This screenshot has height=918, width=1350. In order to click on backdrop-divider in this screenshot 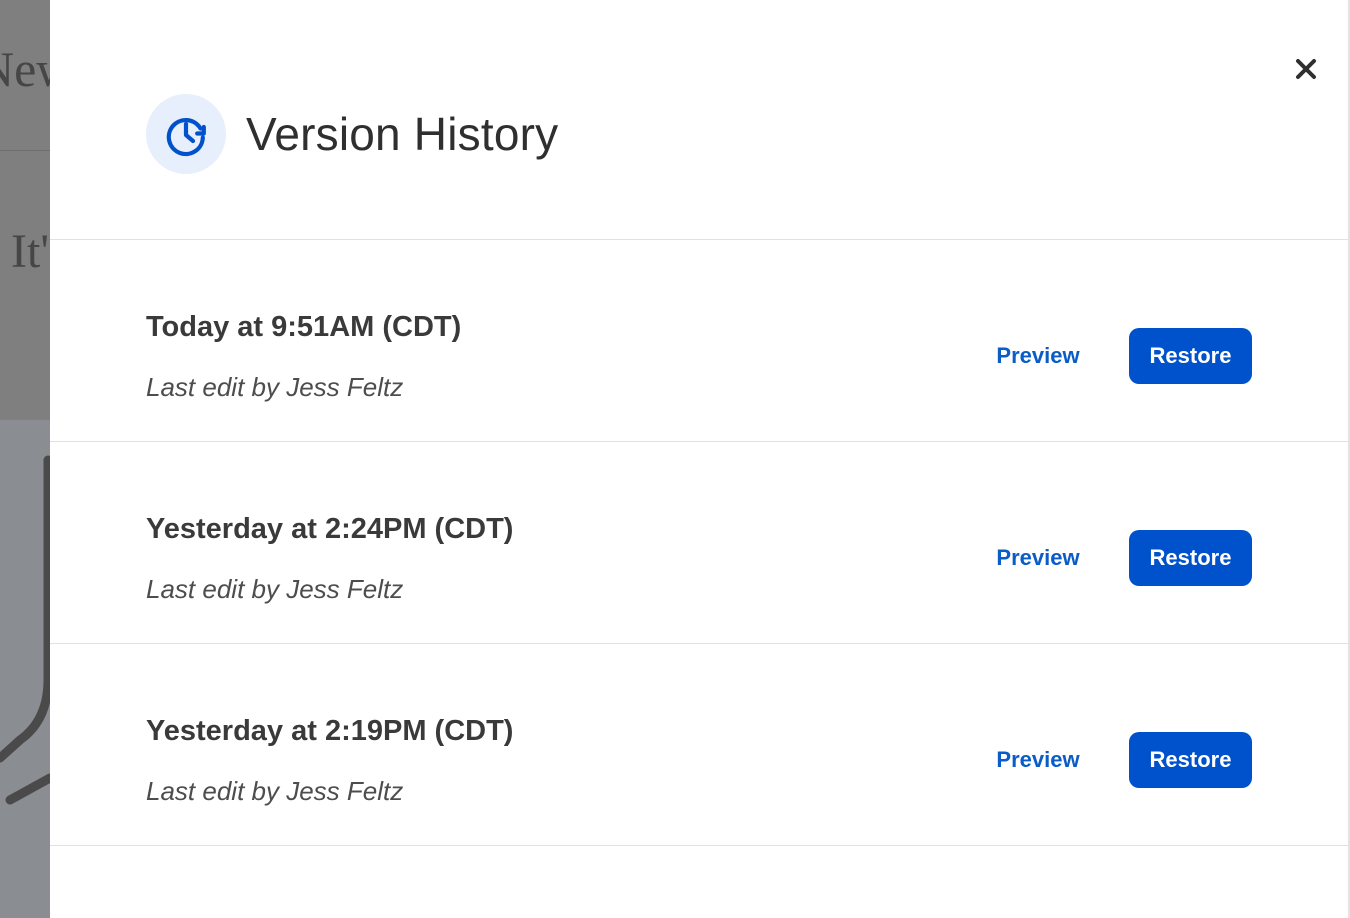, I will do `click(25, 150)`.